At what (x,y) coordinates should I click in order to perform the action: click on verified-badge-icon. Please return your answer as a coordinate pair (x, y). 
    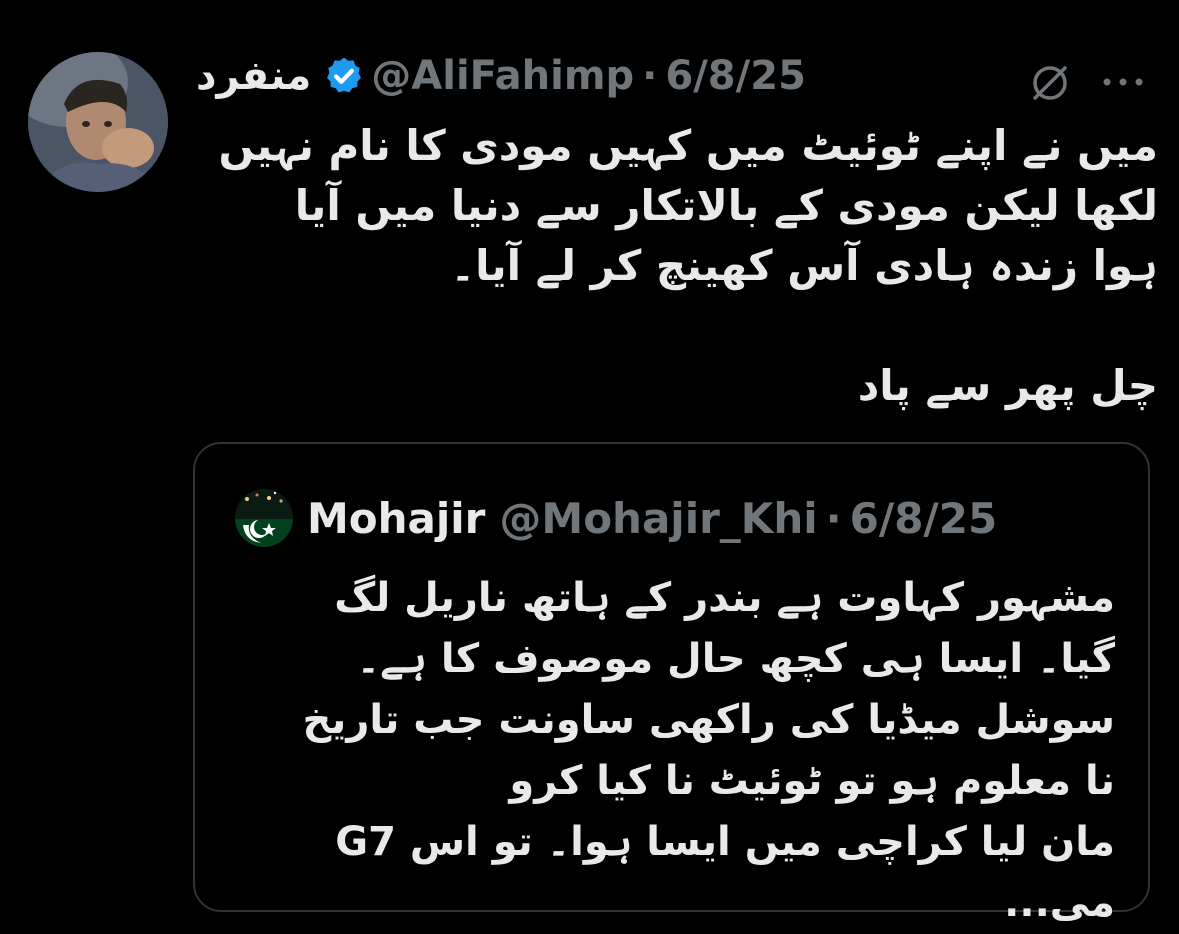
    Looking at the image, I should click on (344, 75).